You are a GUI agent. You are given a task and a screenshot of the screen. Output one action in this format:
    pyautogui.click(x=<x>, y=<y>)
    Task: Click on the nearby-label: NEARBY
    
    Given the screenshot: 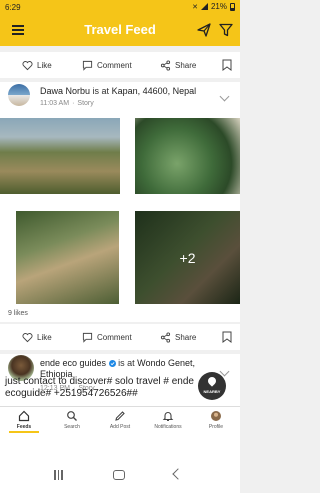 What is the action you would take?
    pyautogui.click(x=212, y=391)
    